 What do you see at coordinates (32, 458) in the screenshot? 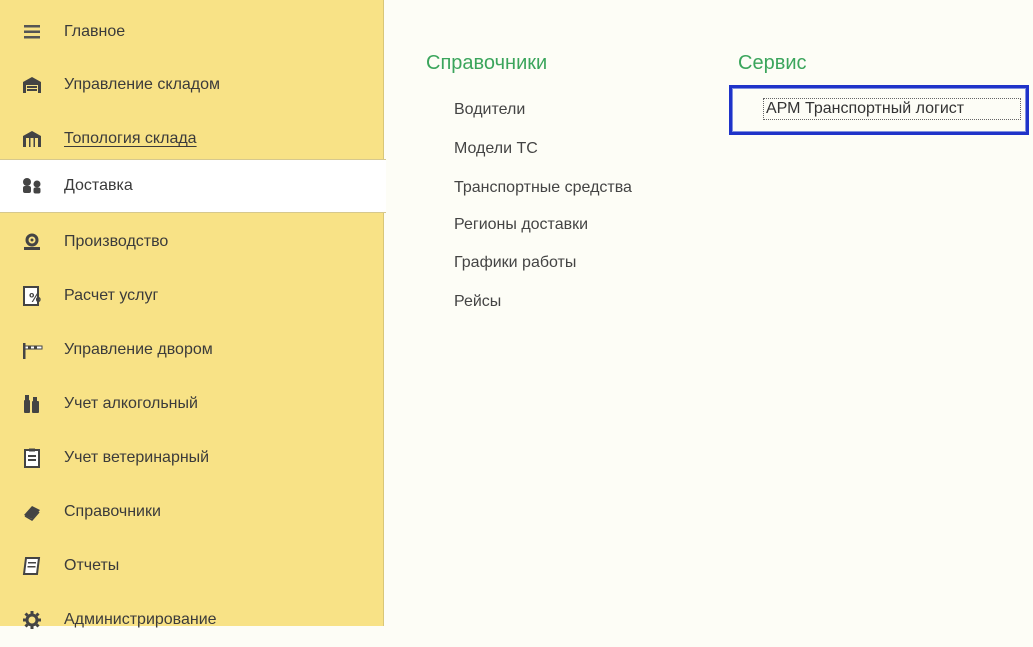
I see `vet-clipboard-icon` at bounding box center [32, 458].